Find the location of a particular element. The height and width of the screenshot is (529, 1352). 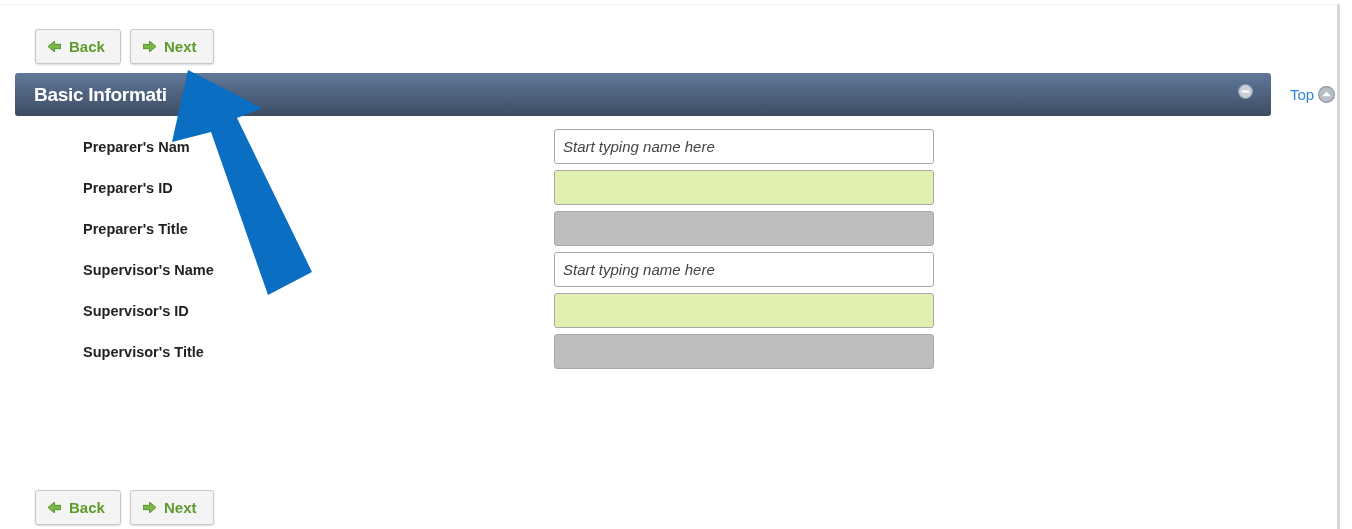

field-label: Supervisor's Name is located at coordinates (149, 269).